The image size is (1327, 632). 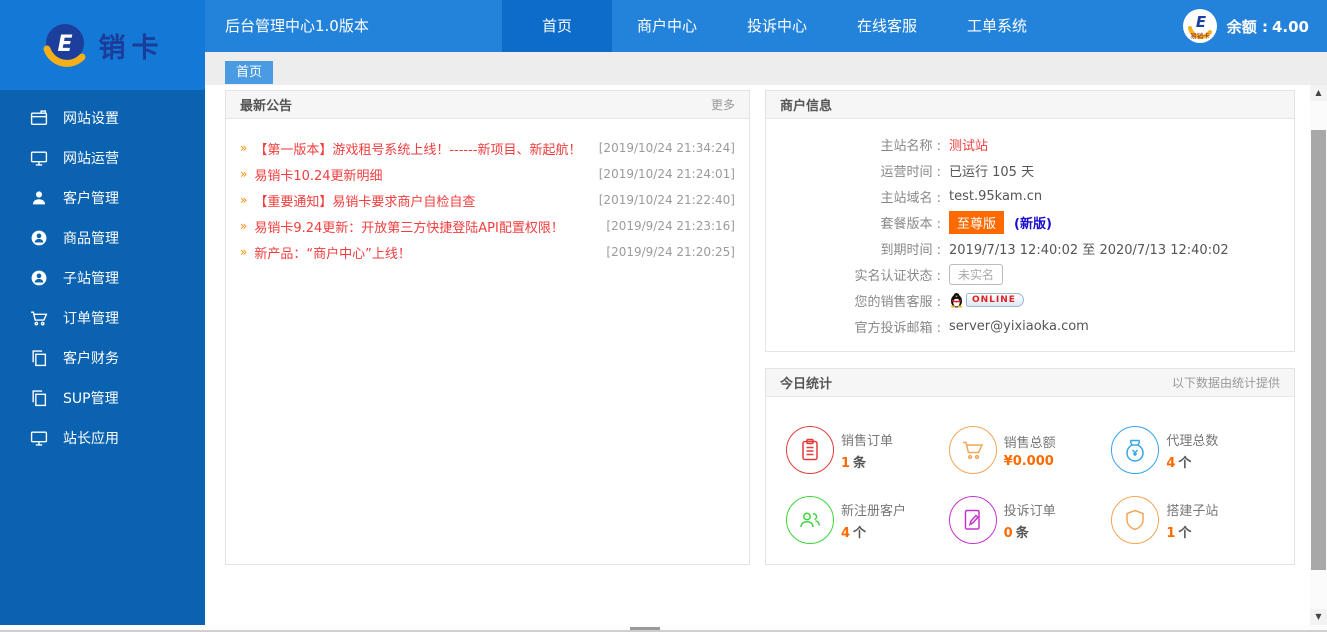 I want to click on stat-card-sales-orders: 销售订单 1条, so click(x=867, y=450).